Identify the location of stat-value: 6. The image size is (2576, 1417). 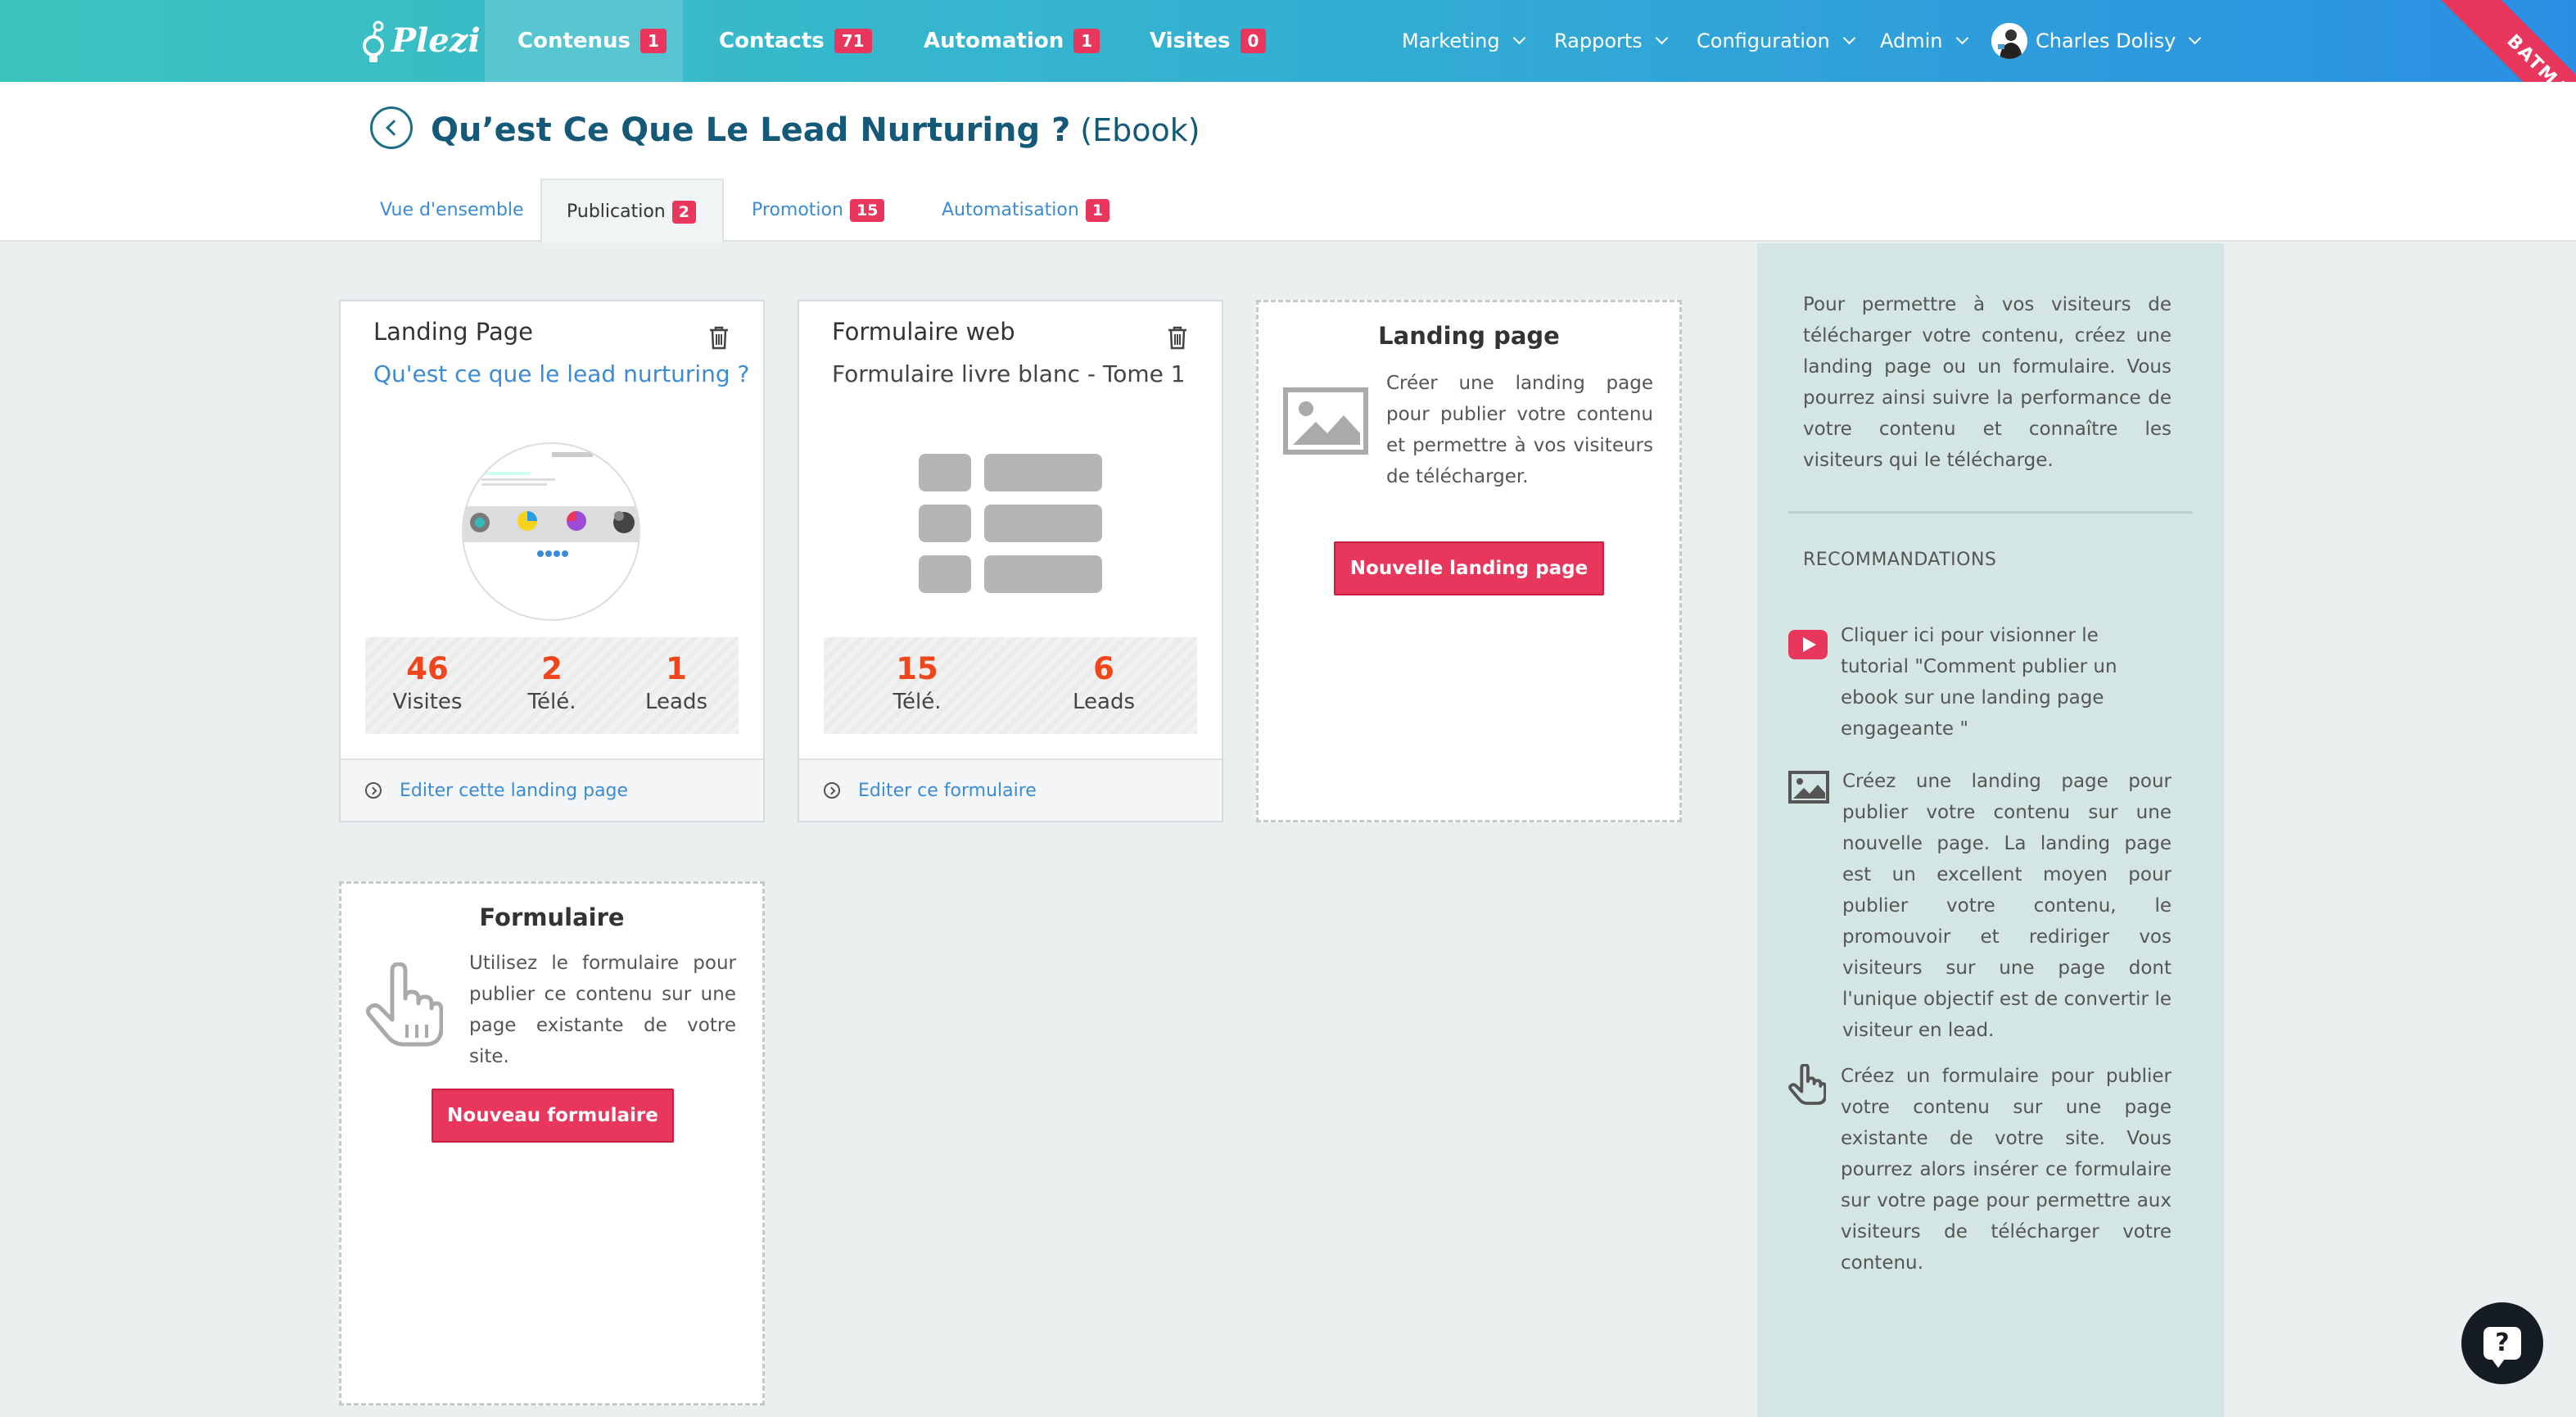
(1103, 668).